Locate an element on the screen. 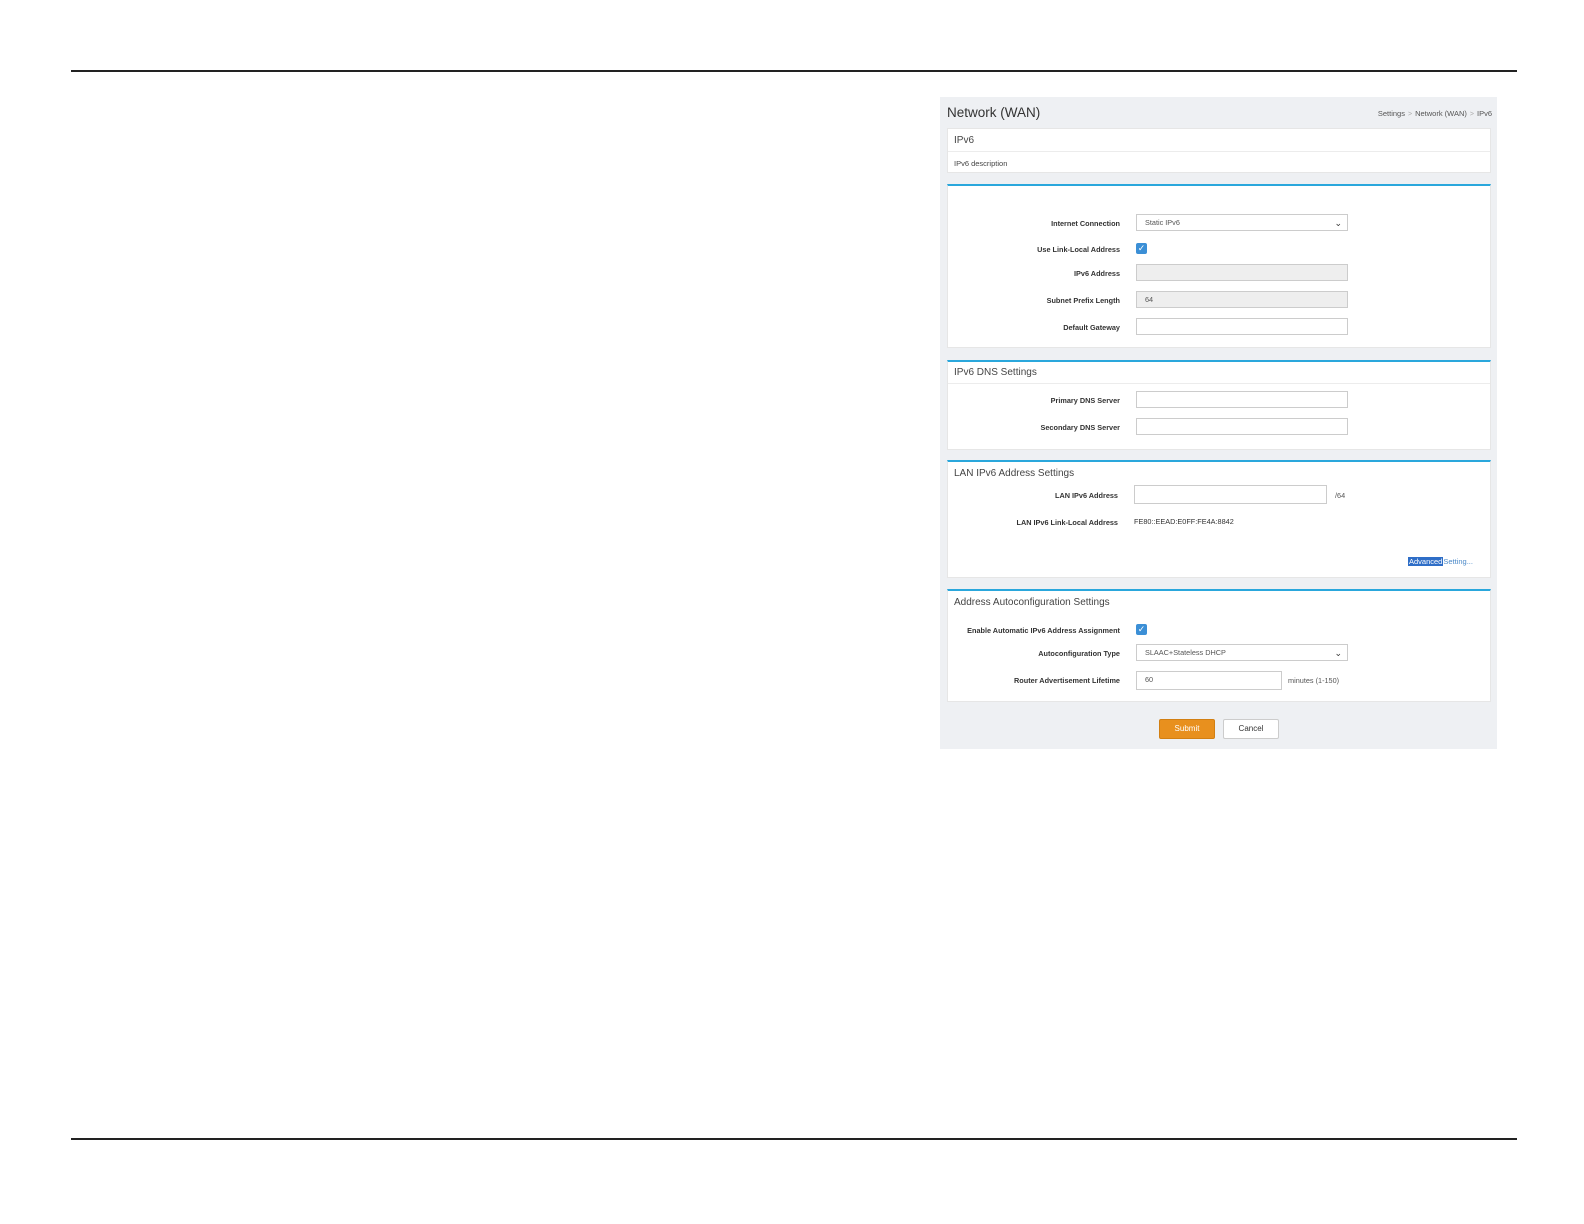 This screenshot has height=1224, width=1584. ra-lifetime-field: 60 is located at coordinates (1209, 680).